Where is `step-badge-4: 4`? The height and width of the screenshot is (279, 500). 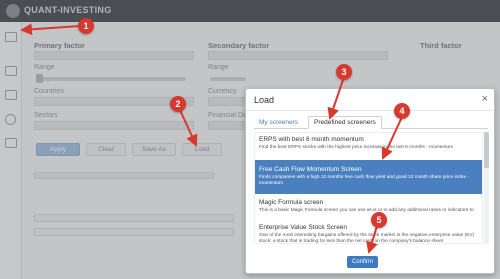
step-badge-4: 4 is located at coordinates (402, 111).